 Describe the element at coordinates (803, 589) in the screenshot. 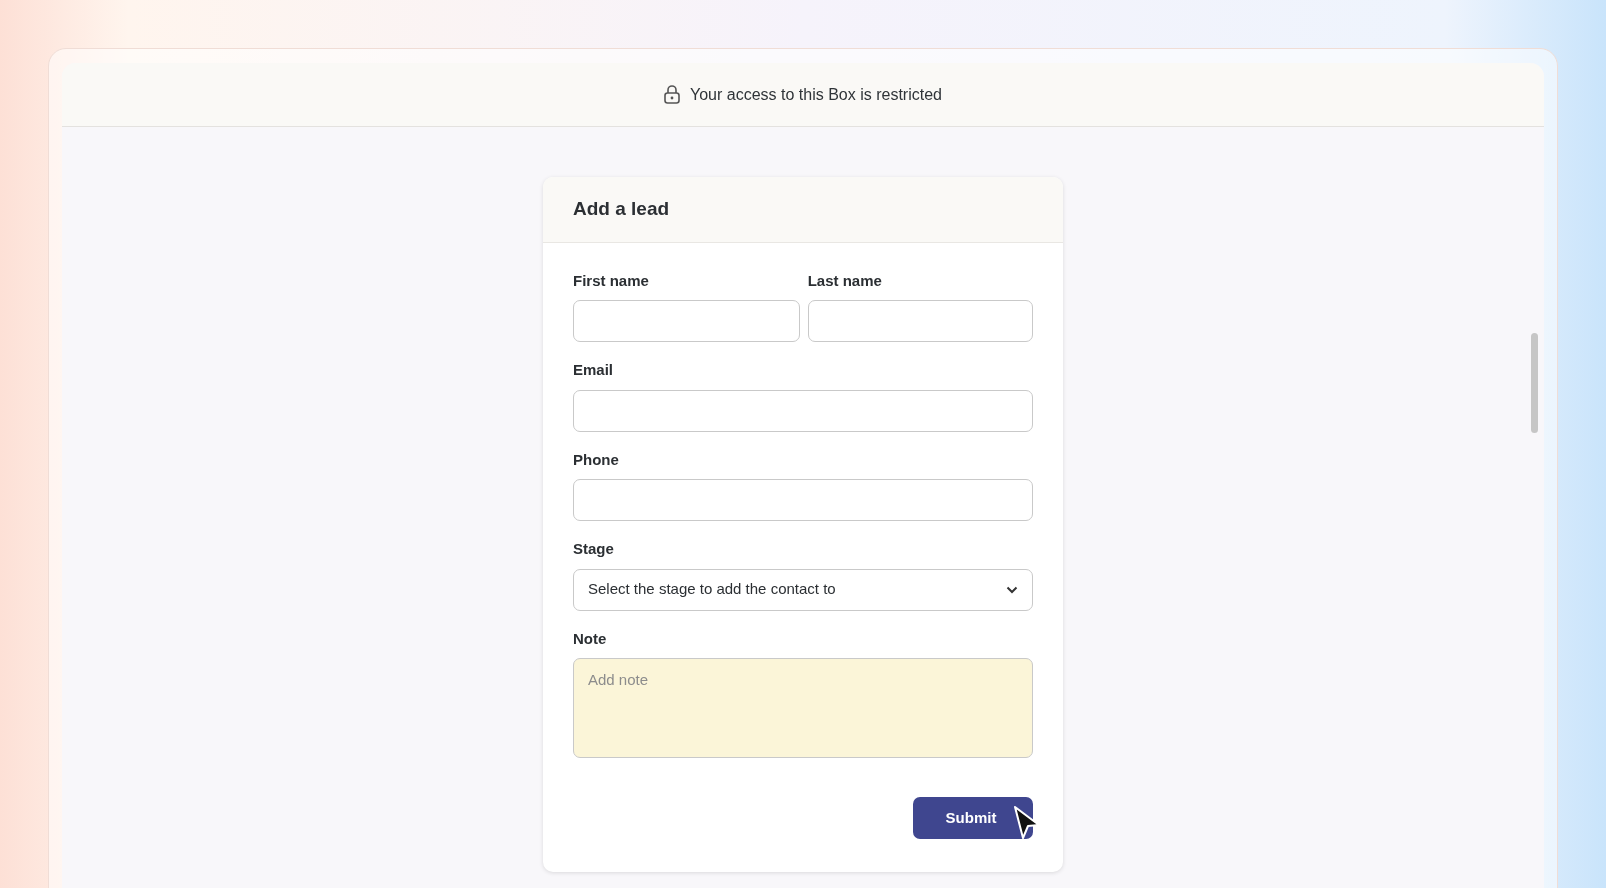

I see `stage-dropdown: Select the stage to add the contact to` at that location.